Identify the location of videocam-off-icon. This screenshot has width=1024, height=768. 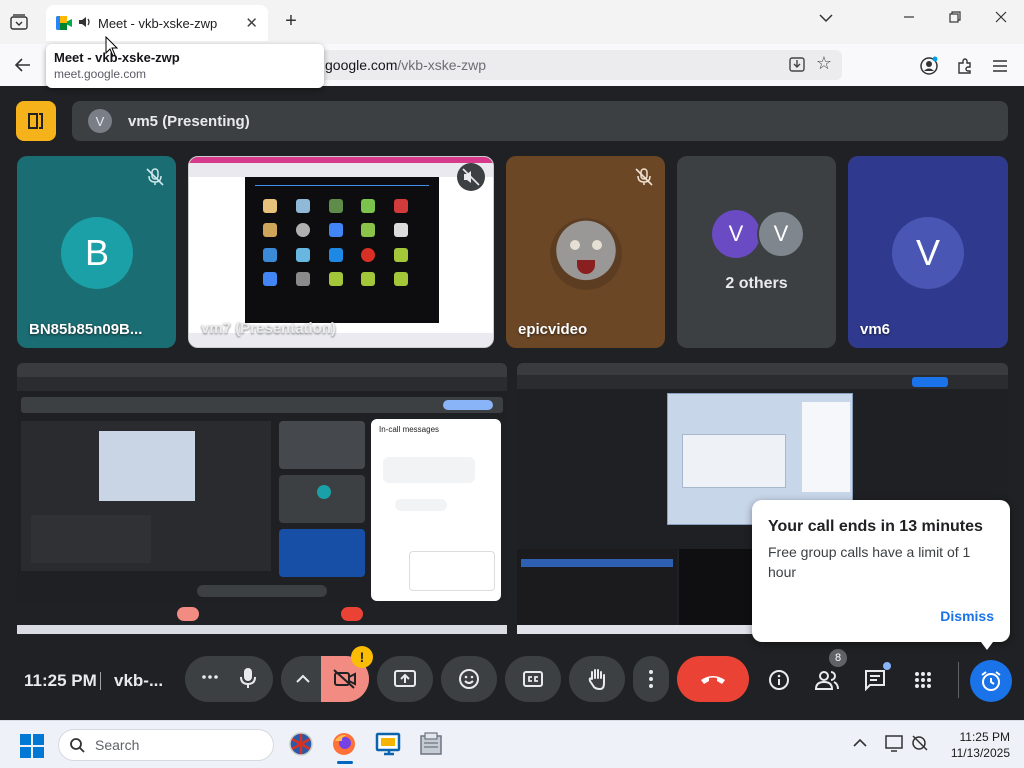
(344, 679).